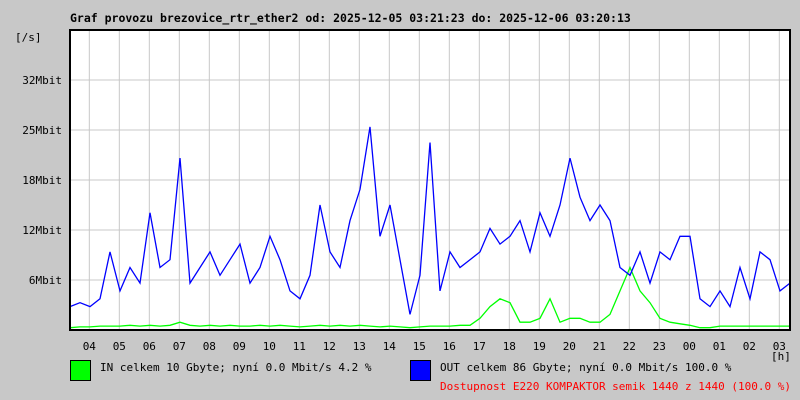 This screenshot has height=400, width=800. I want to click on x-tick-label: 12, so click(329, 346).